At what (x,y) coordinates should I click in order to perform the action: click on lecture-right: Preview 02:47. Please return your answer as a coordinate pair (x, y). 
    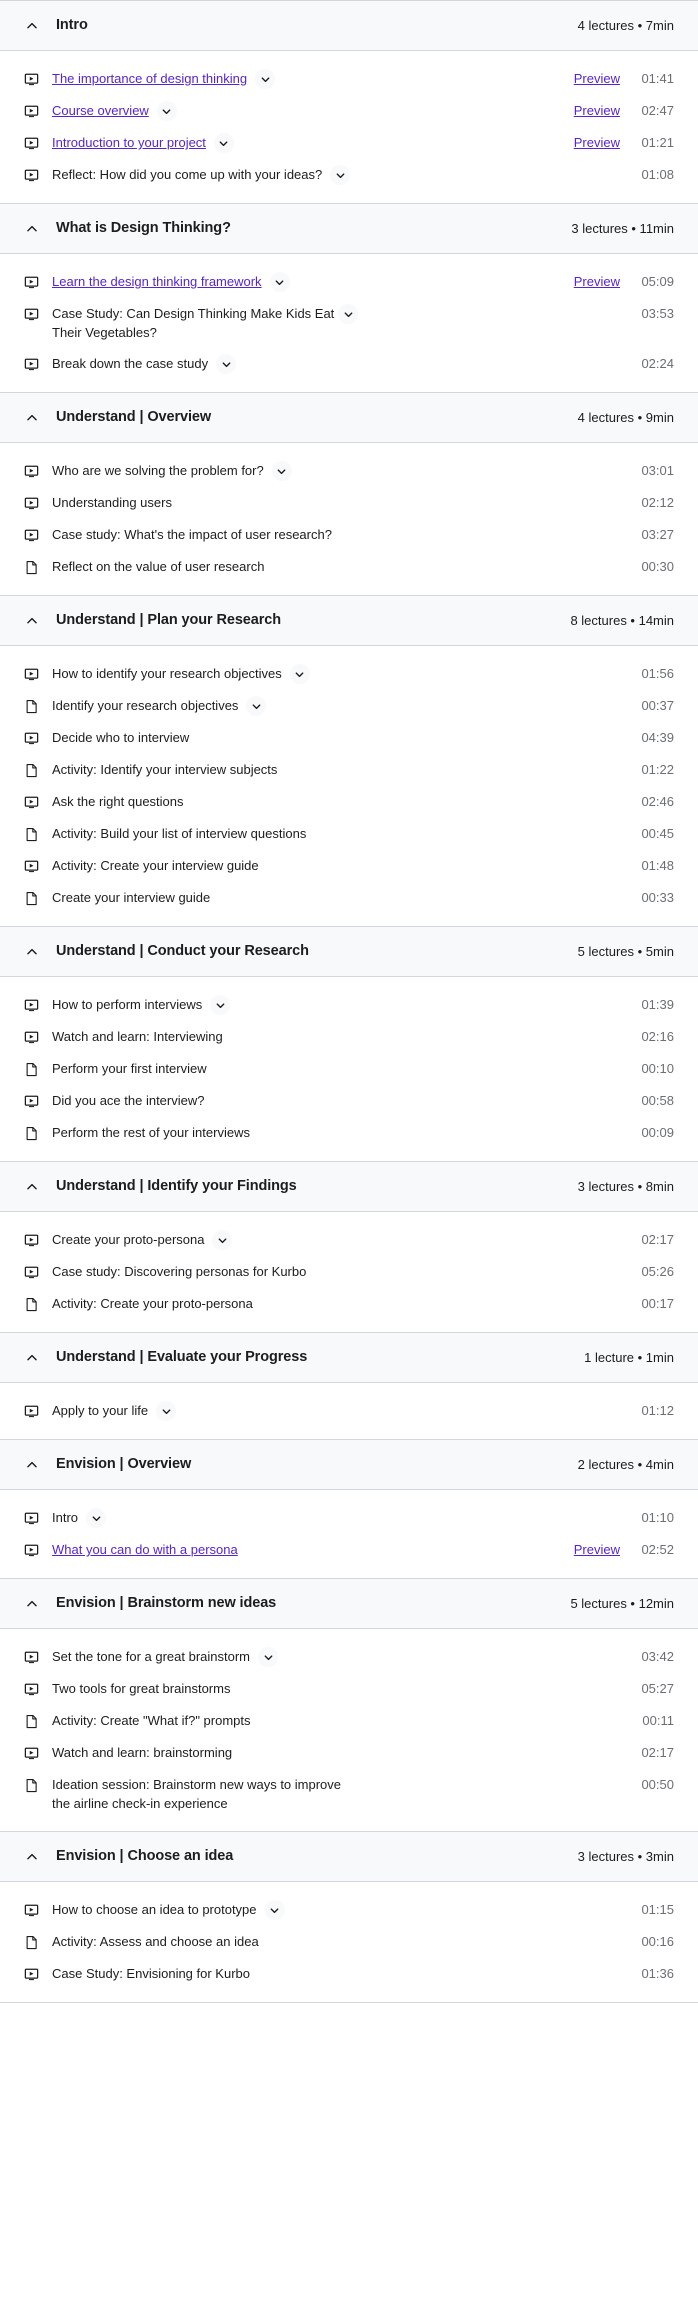
    Looking at the image, I should click on (624, 110).